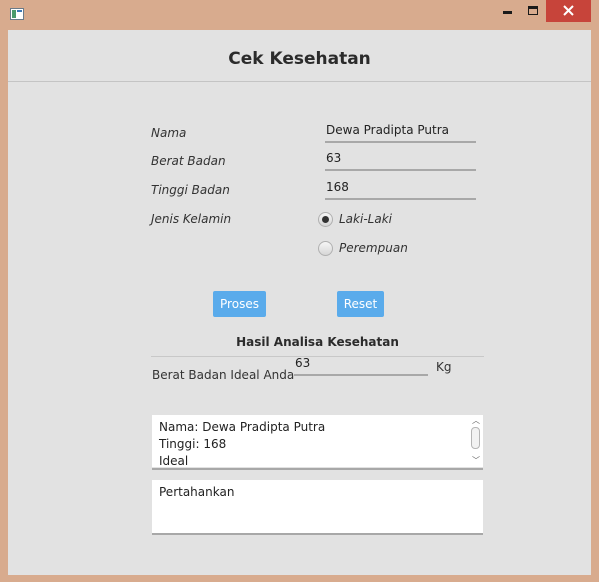 This screenshot has height=582, width=599. I want to click on radio-perempuan-label: Perempuan, so click(373, 248).